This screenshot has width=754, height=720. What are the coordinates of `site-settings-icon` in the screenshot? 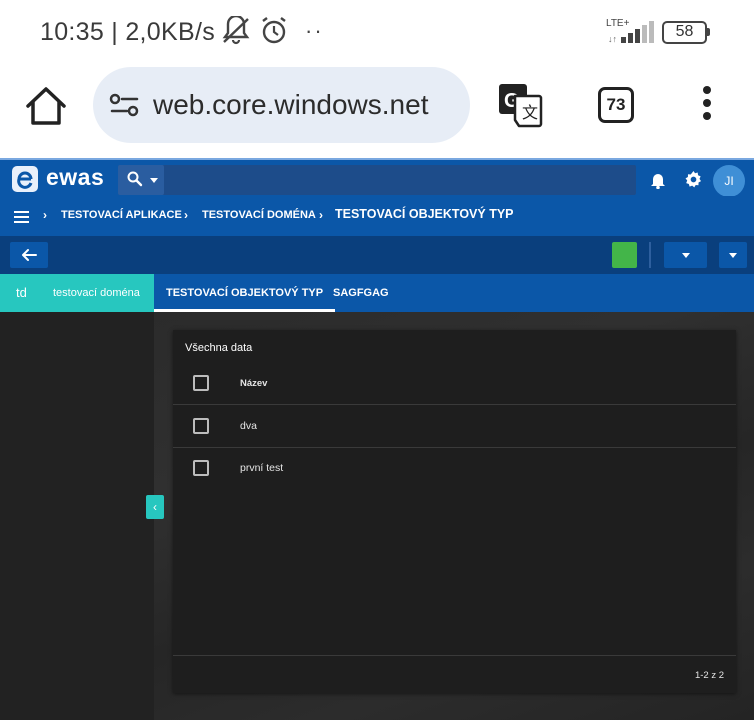 It's located at (125, 105).